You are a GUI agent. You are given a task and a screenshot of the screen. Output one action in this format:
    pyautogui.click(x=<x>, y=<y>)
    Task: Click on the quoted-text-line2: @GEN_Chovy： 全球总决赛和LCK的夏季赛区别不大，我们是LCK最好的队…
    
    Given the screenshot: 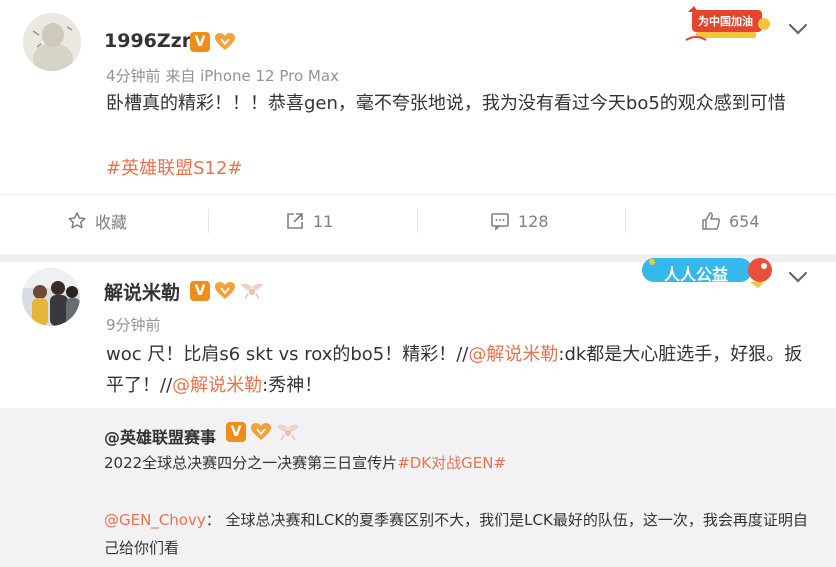 What is the action you would take?
    pyautogui.click(x=456, y=534)
    